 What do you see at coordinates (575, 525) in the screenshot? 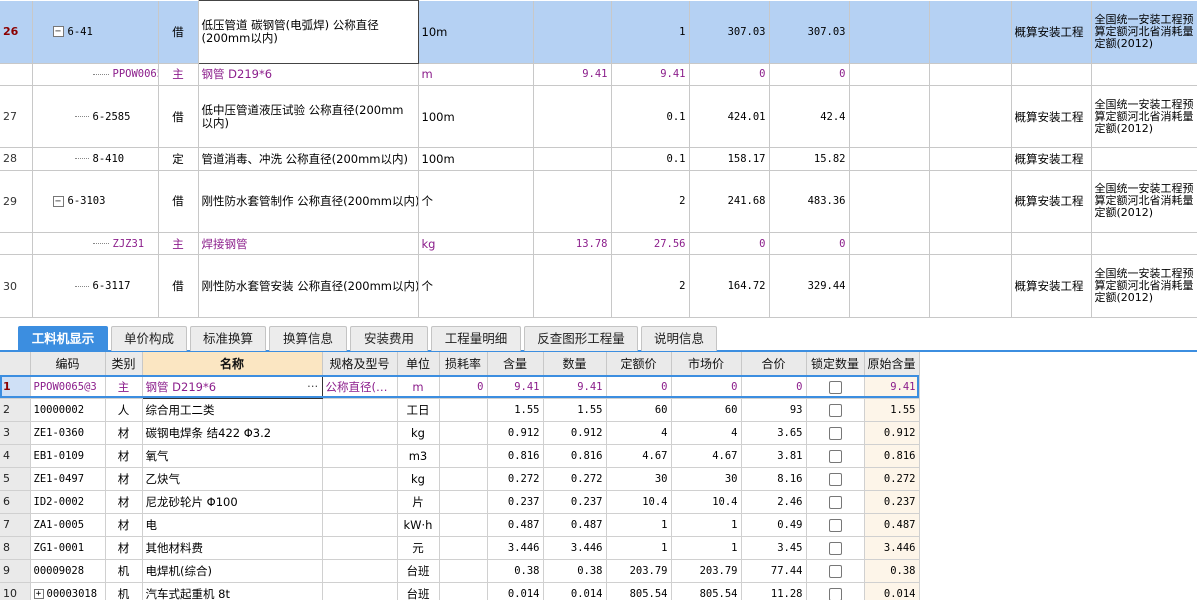
I see `quantity-cell: 0.487` at bounding box center [575, 525].